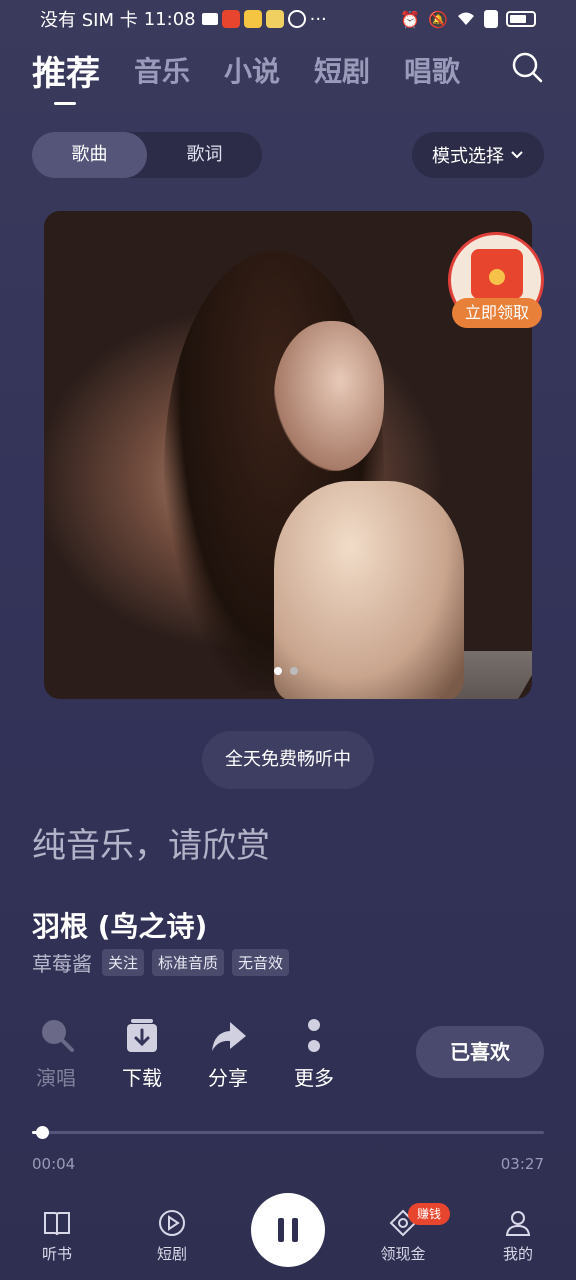 Image resolution: width=576 pixels, height=1280 pixels. I want to click on nav-audiobook: 听书, so click(57, 1235).